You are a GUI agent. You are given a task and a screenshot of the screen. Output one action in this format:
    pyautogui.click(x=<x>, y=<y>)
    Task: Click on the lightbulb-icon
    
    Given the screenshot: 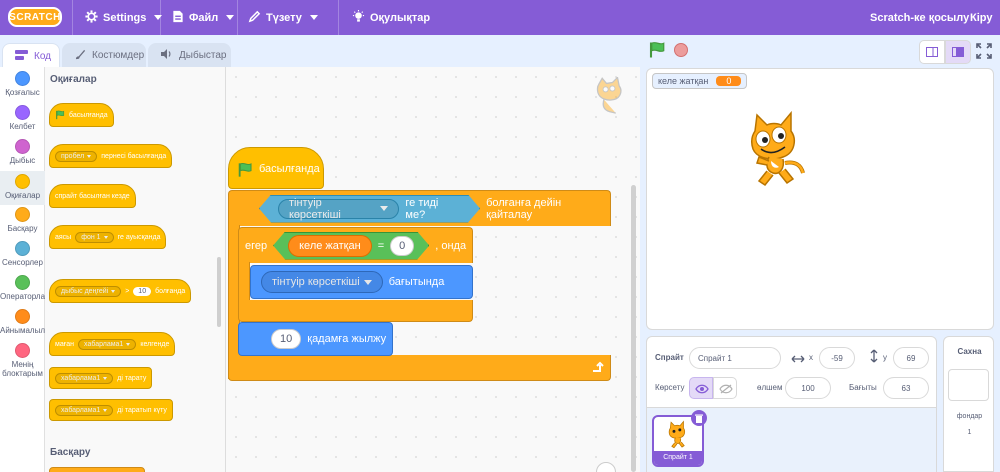 What is the action you would take?
    pyautogui.click(x=358, y=17)
    